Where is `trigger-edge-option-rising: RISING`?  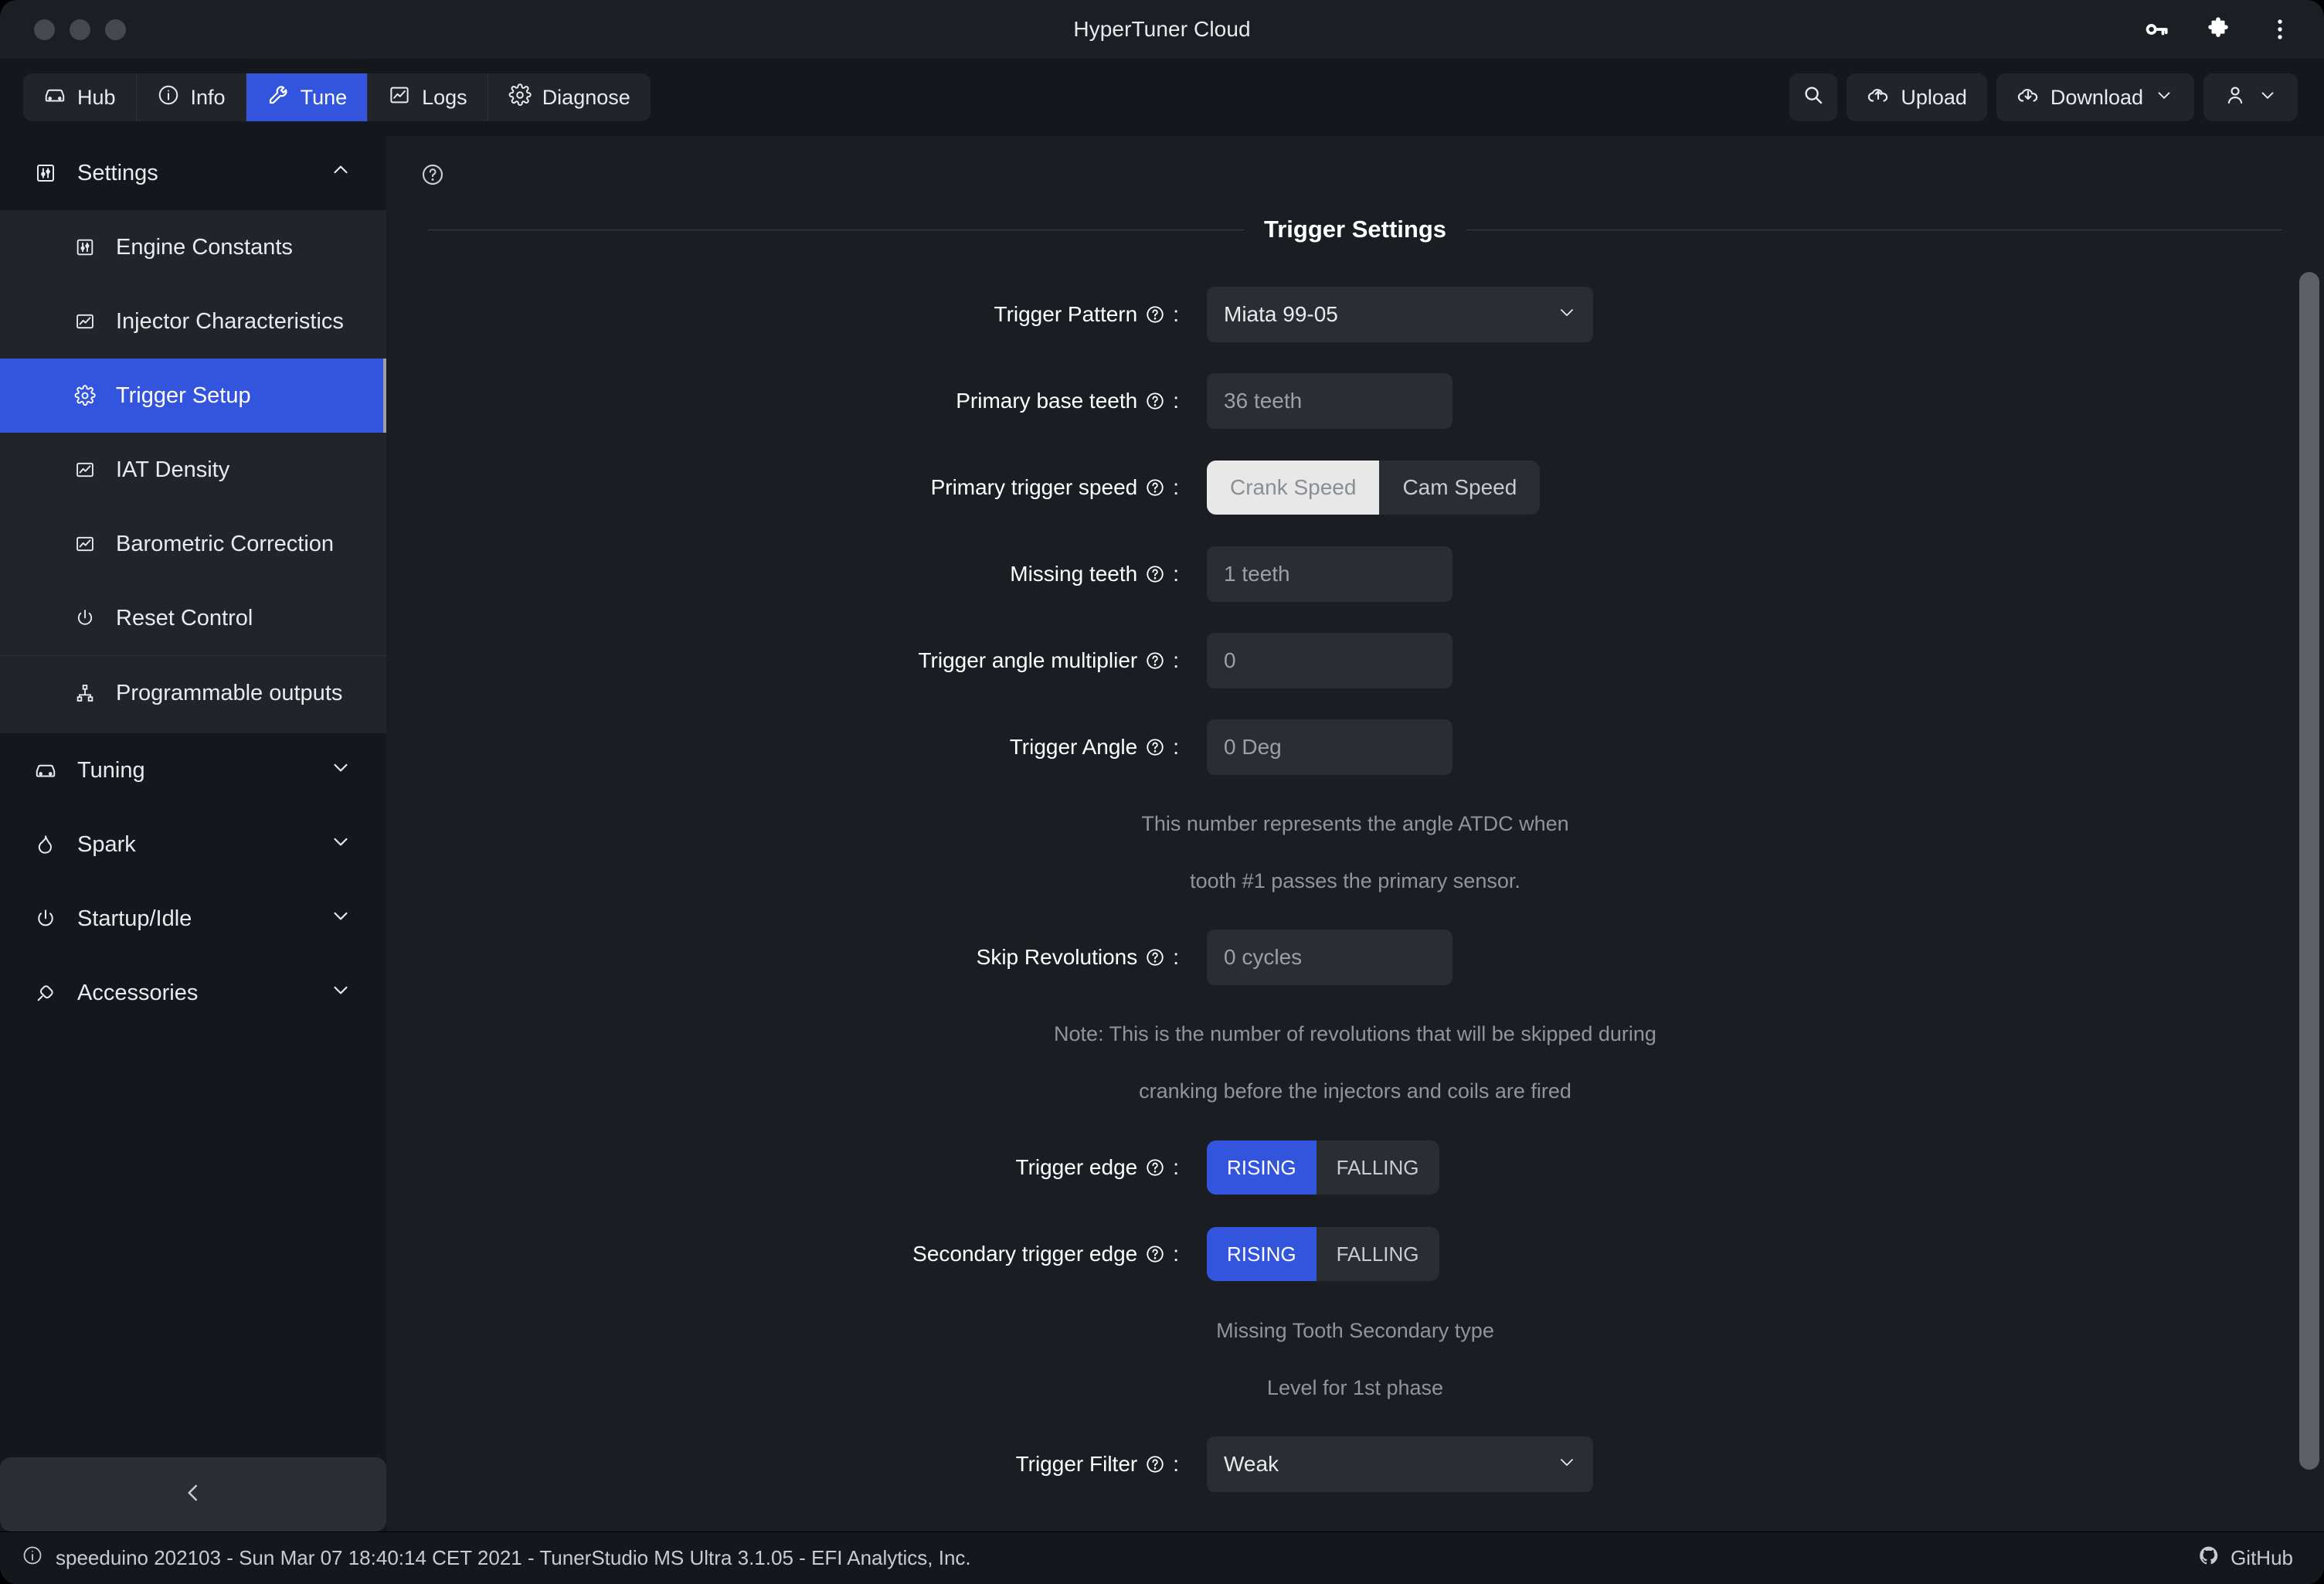
trigger-edge-option-rising: RISING is located at coordinates (1262, 1167).